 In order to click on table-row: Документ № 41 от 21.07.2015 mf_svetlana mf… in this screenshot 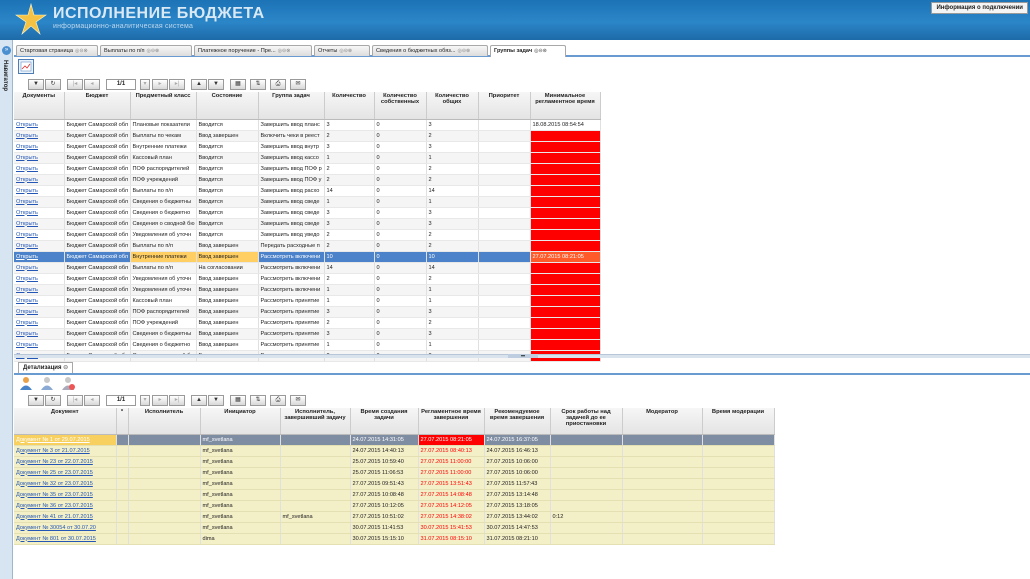, I will do `click(394, 517)`.